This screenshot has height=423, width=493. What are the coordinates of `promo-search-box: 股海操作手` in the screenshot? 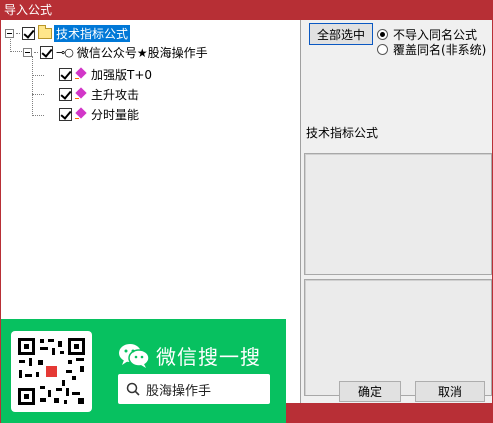 It's located at (194, 389).